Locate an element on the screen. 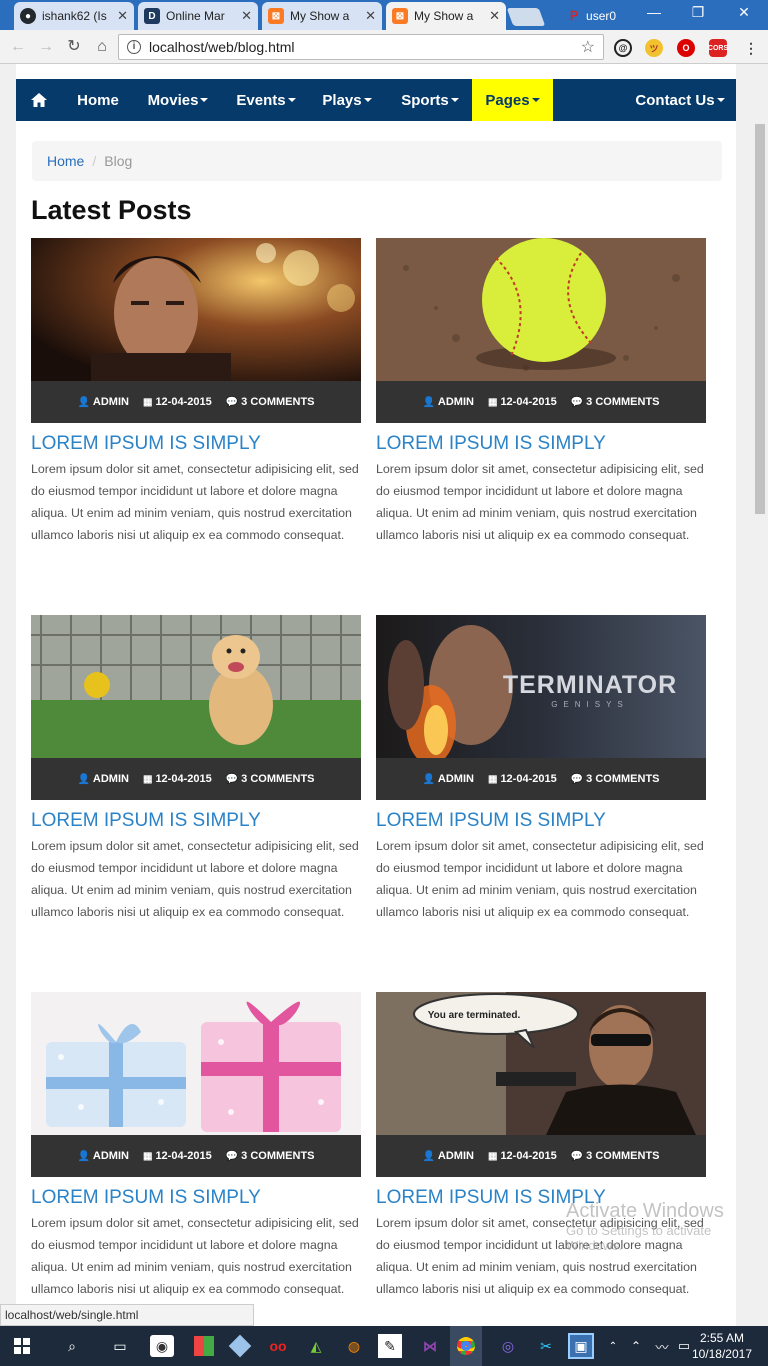 The width and height of the screenshot is (768, 1366). chrome-icon is located at coordinates (466, 1346).